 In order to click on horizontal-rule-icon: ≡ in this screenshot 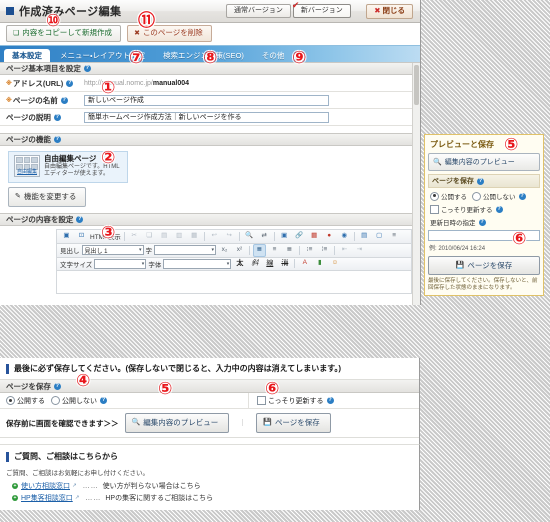, I will do `click(394, 236)`.